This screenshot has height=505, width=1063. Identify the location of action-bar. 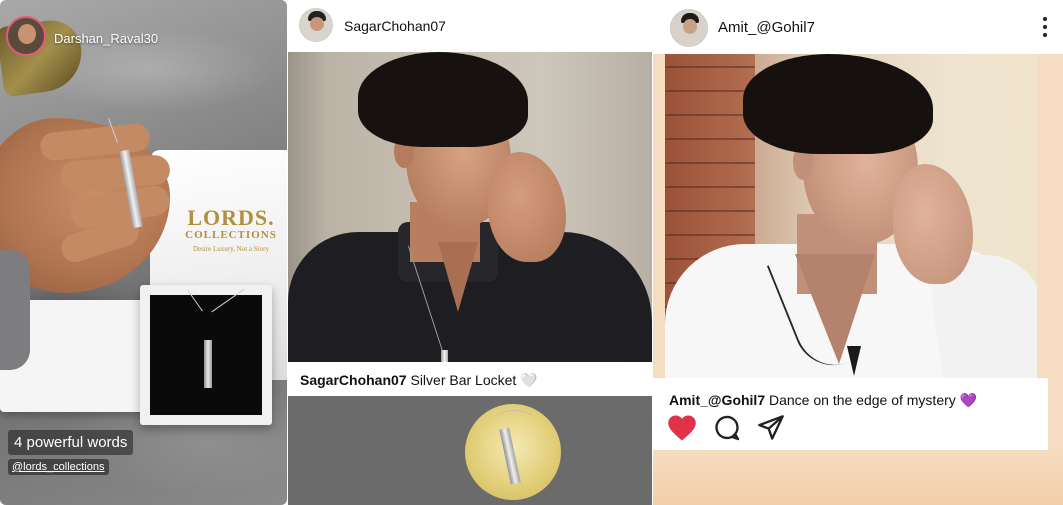
(732, 429).